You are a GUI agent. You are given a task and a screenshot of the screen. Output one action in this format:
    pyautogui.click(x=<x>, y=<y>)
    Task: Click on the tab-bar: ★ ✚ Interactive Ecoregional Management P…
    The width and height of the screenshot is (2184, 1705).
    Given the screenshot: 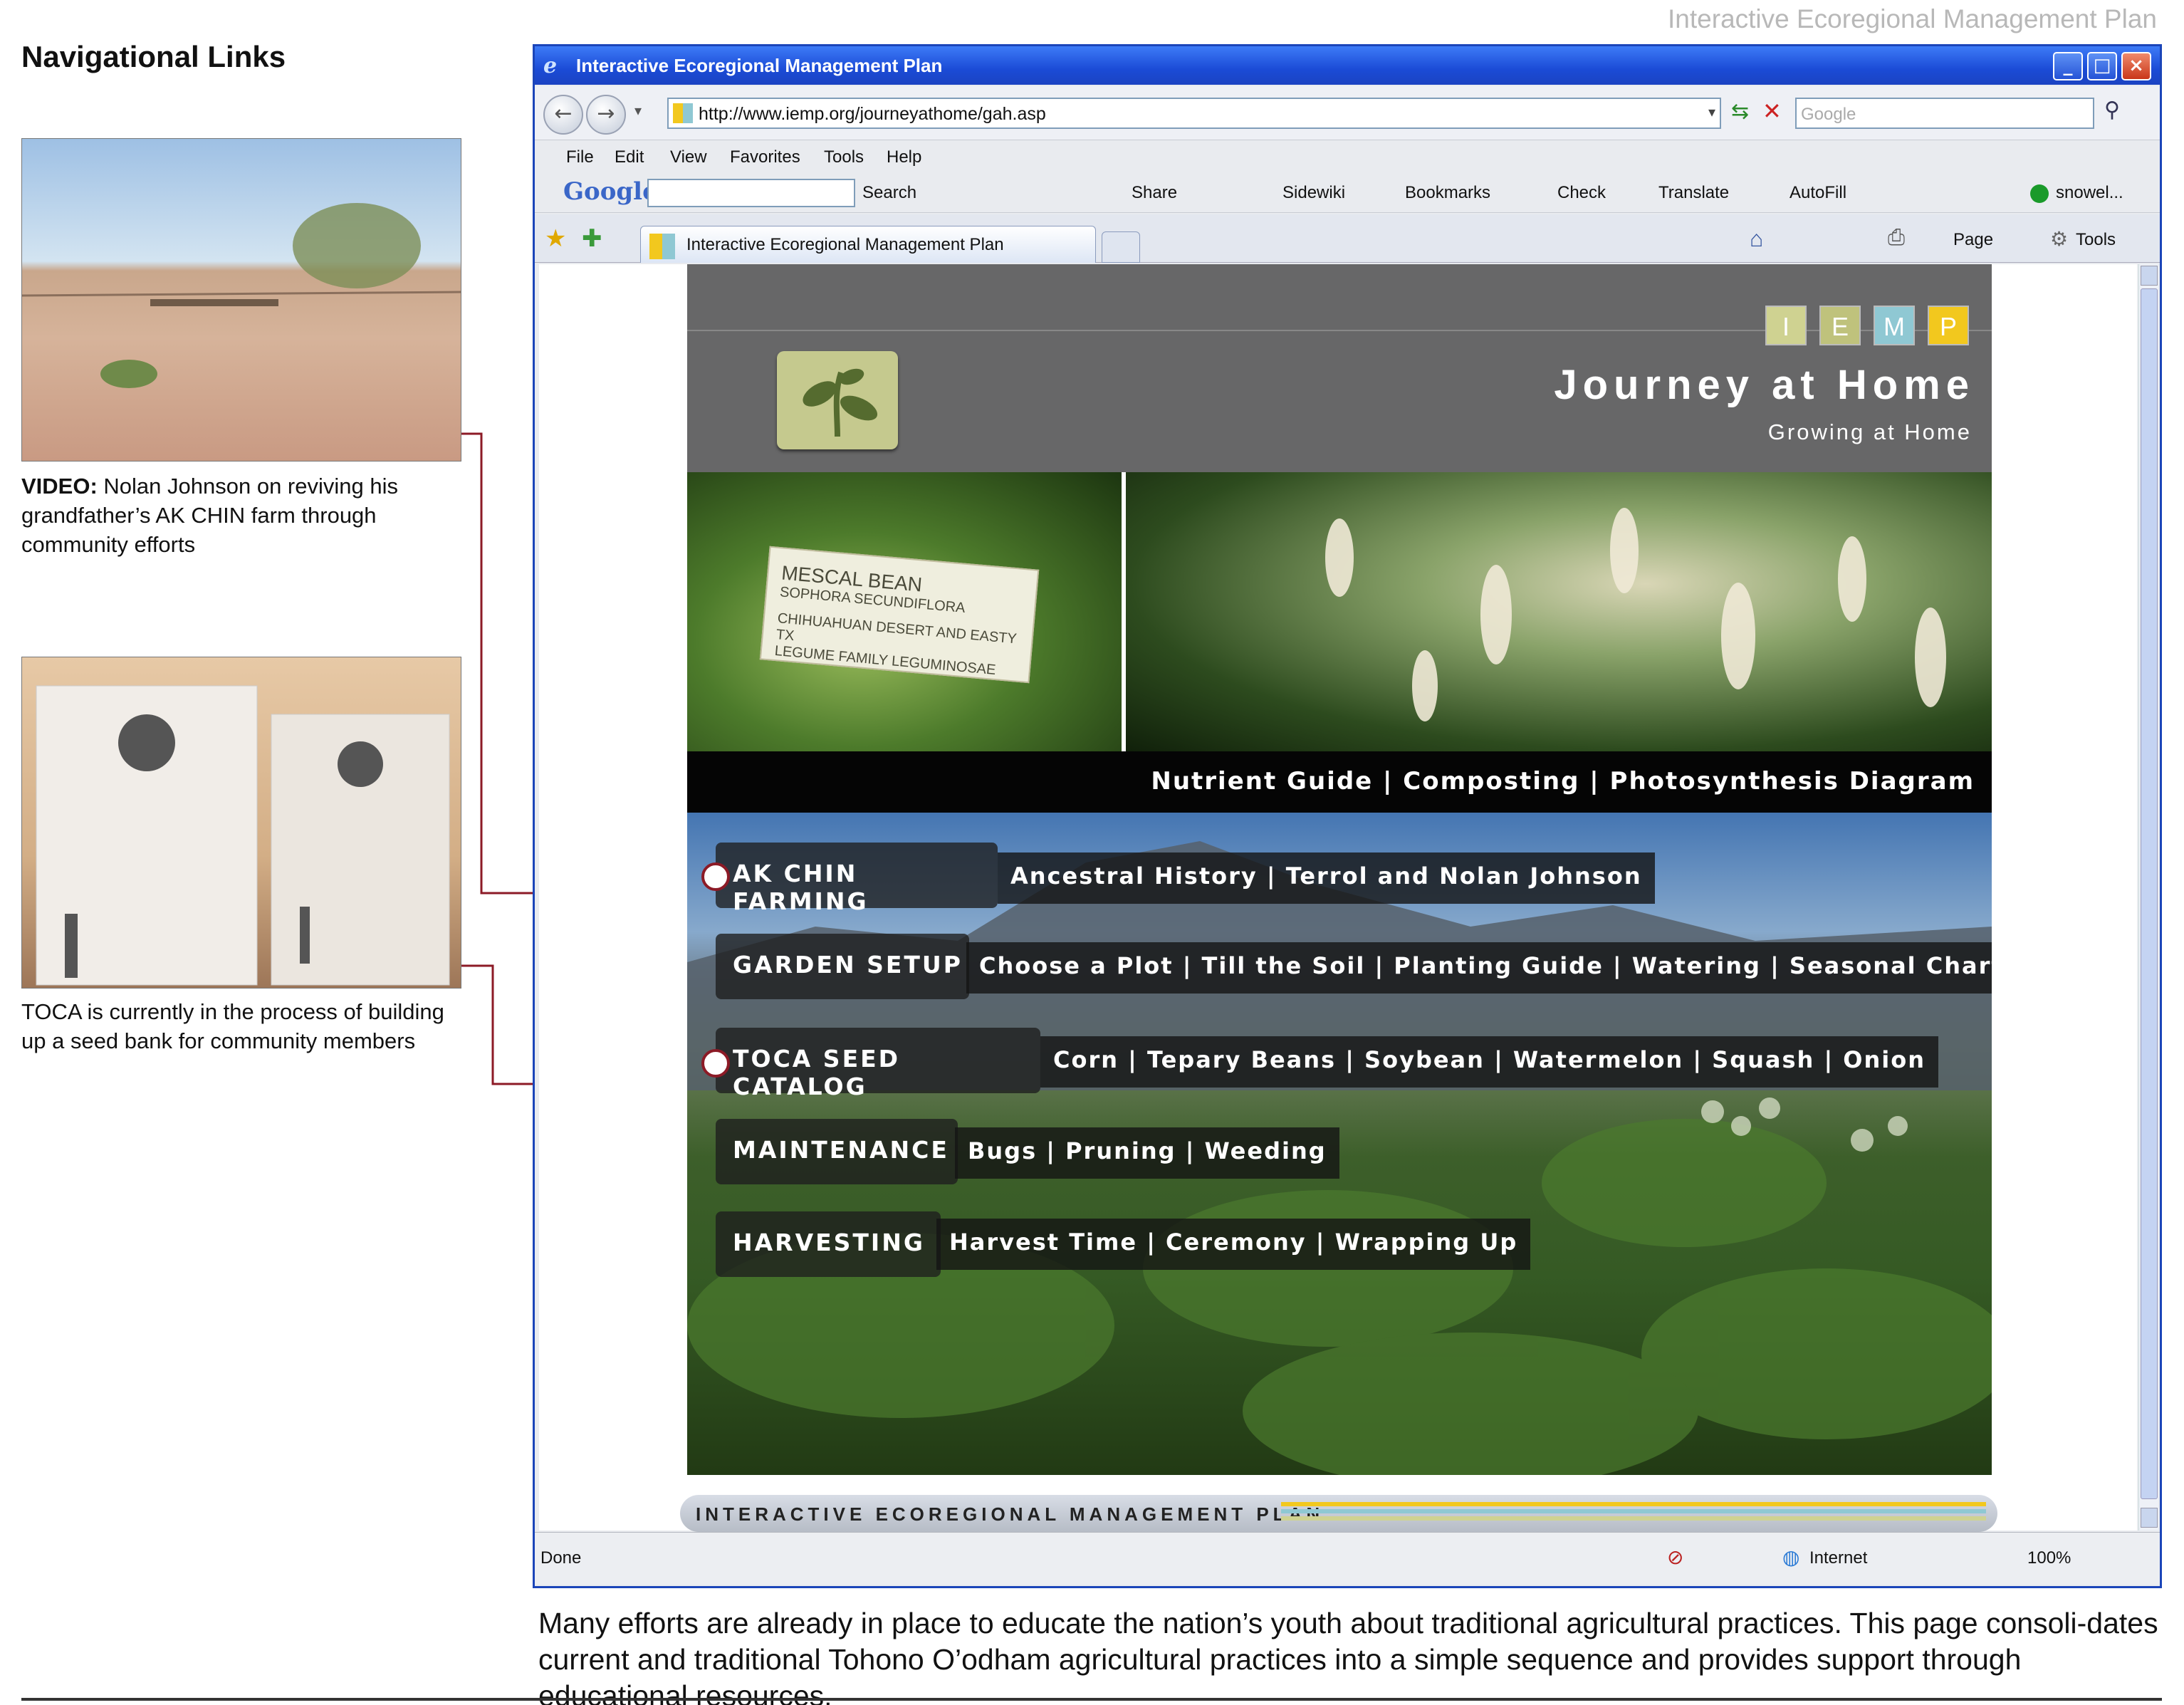 What is the action you would take?
    pyautogui.click(x=1347, y=238)
    